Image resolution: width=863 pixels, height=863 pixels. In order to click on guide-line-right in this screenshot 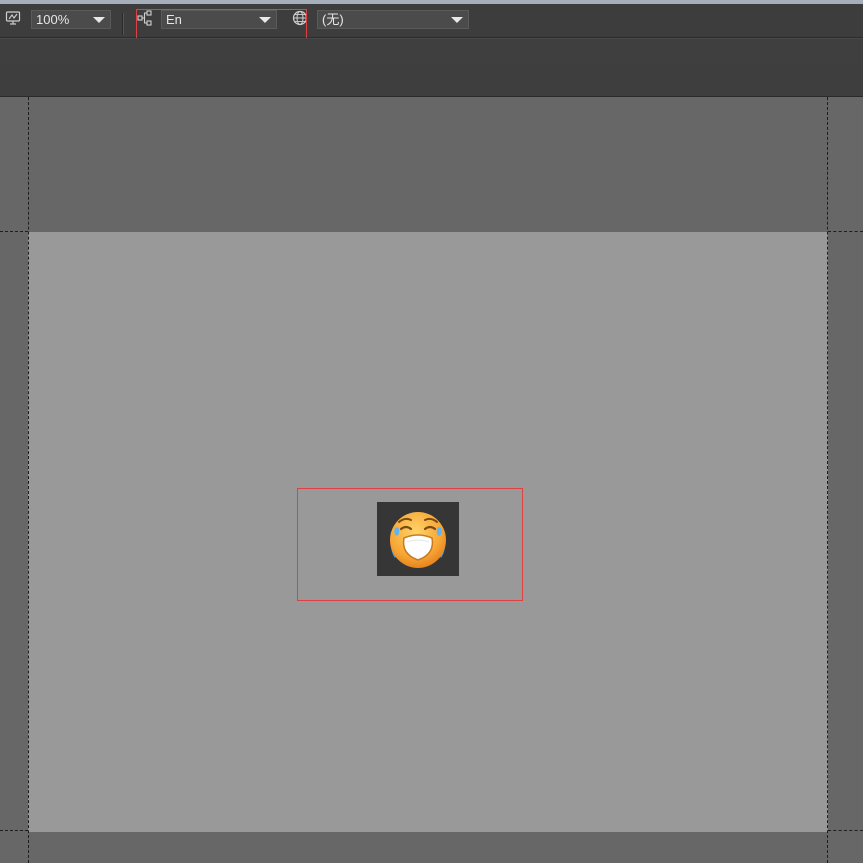, I will do `click(827, 480)`.